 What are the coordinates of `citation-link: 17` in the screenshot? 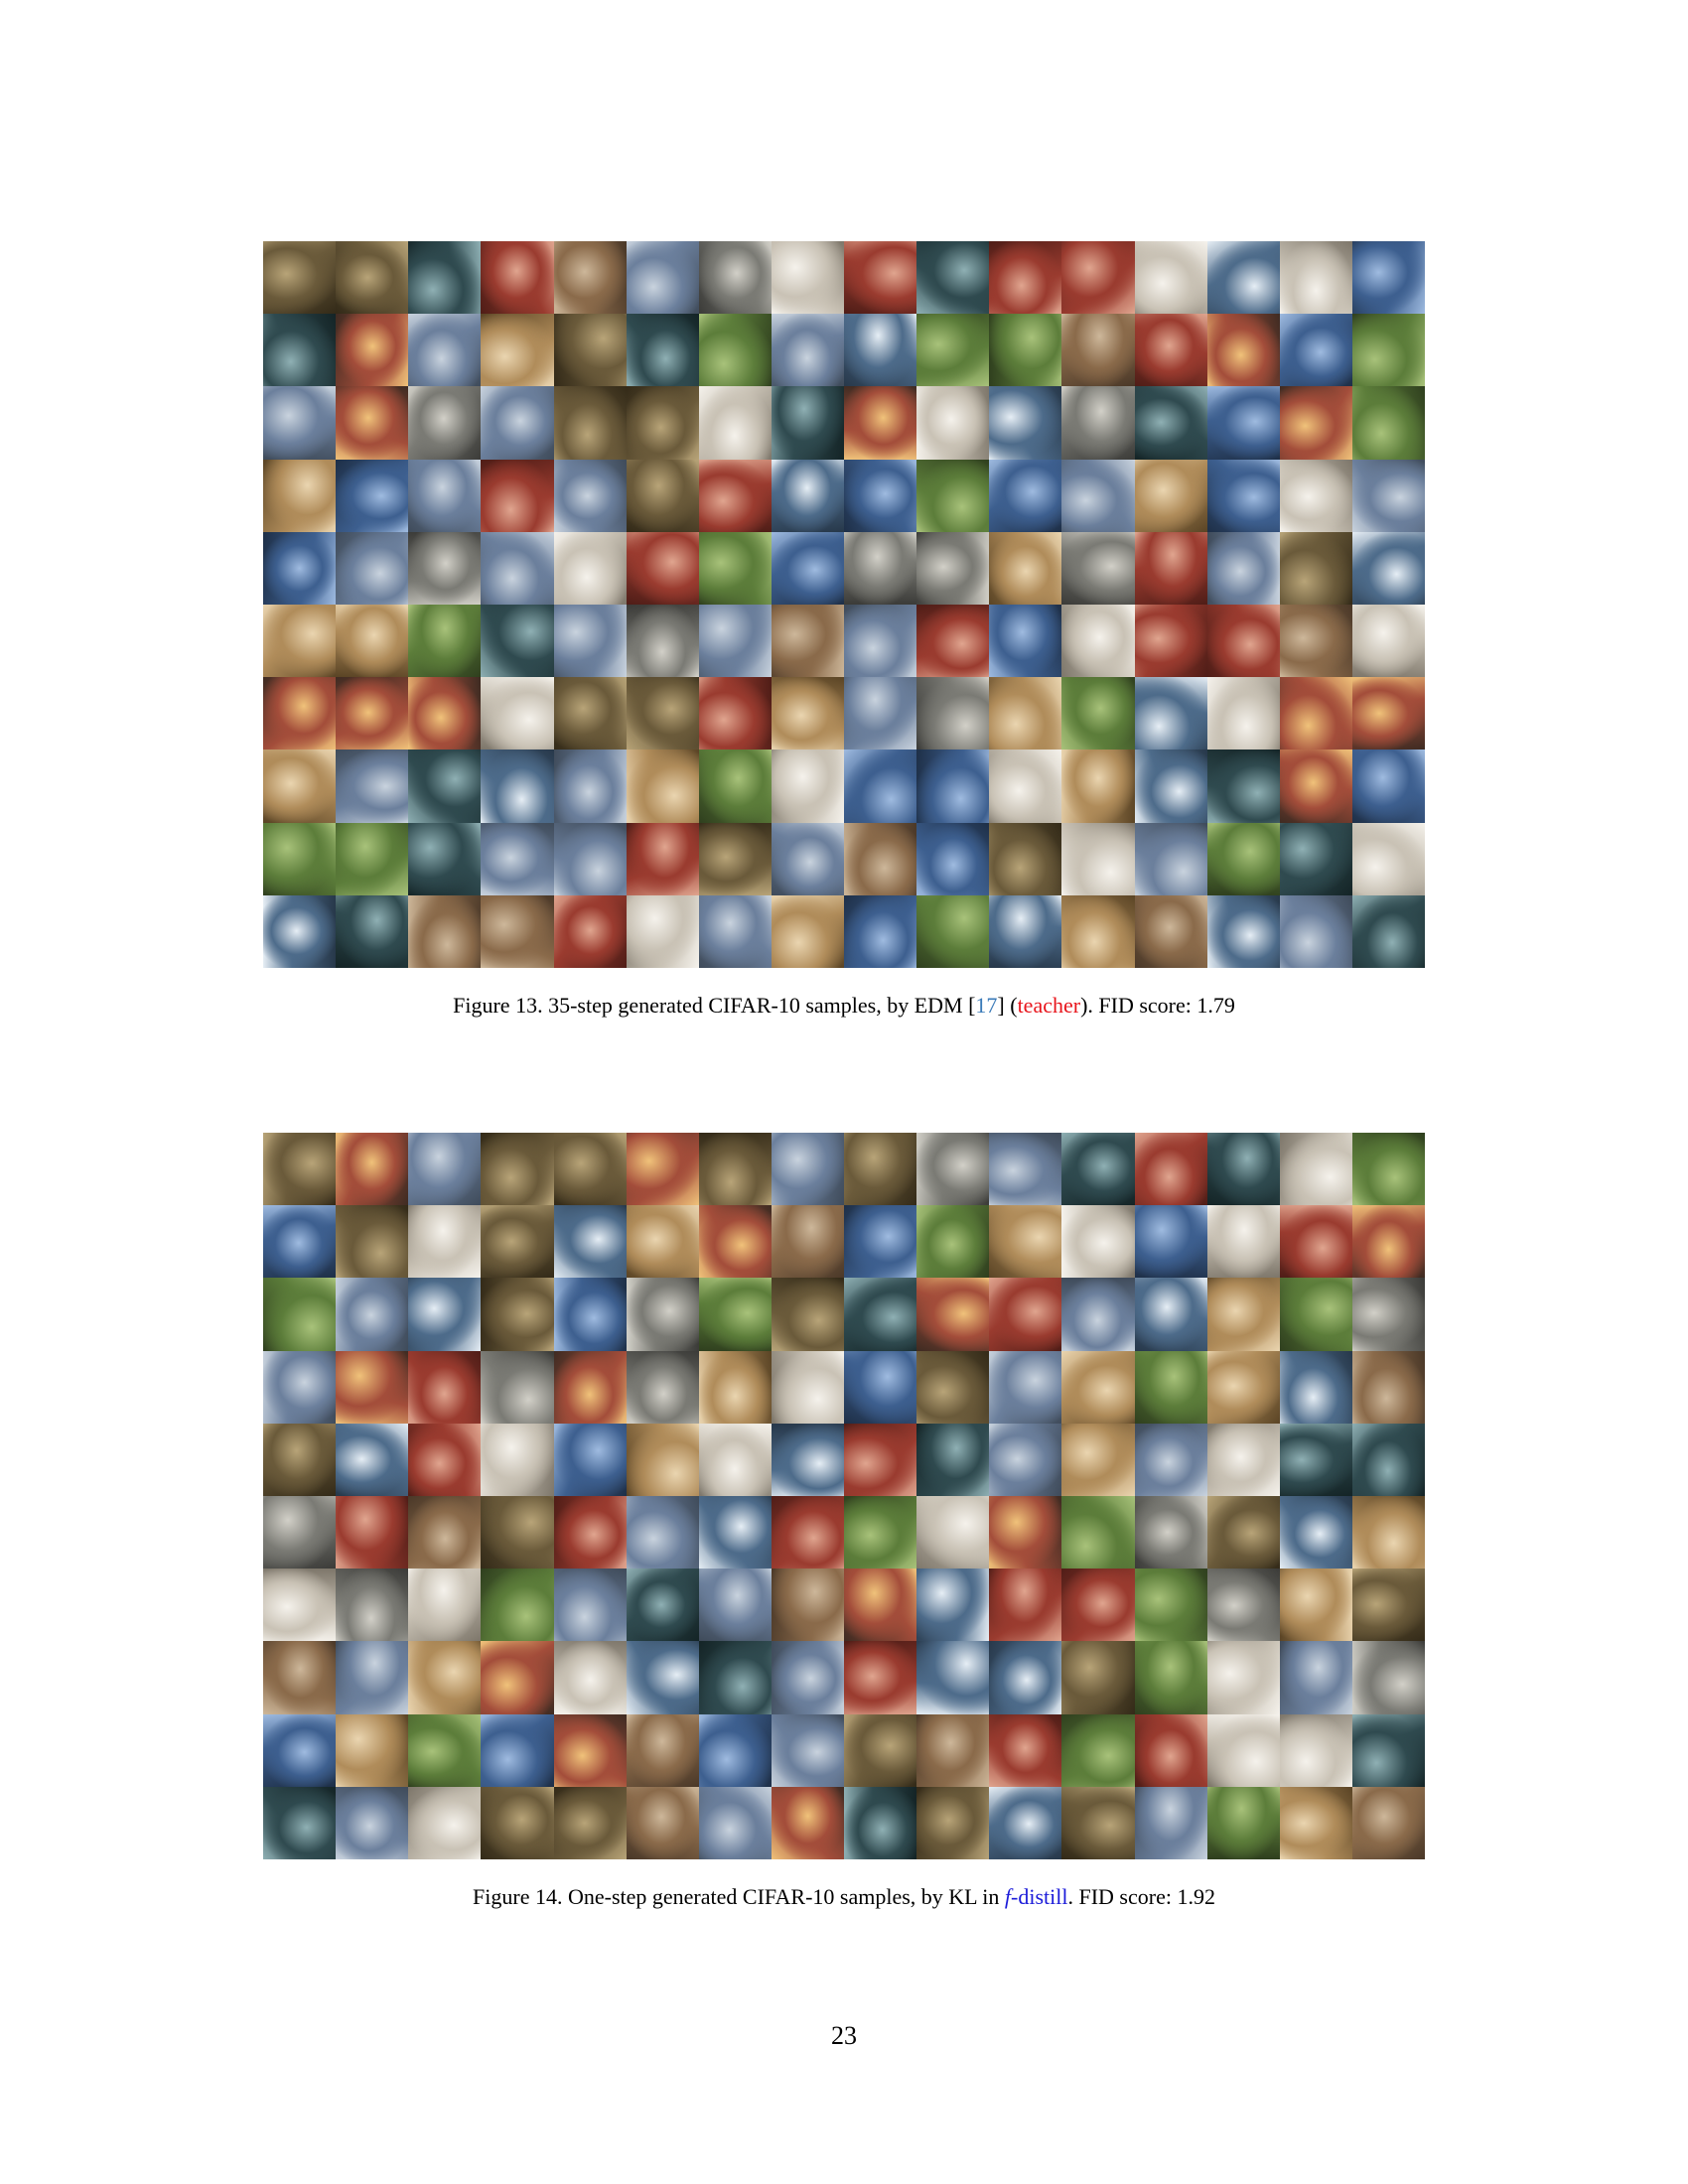 It's located at (986, 1005).